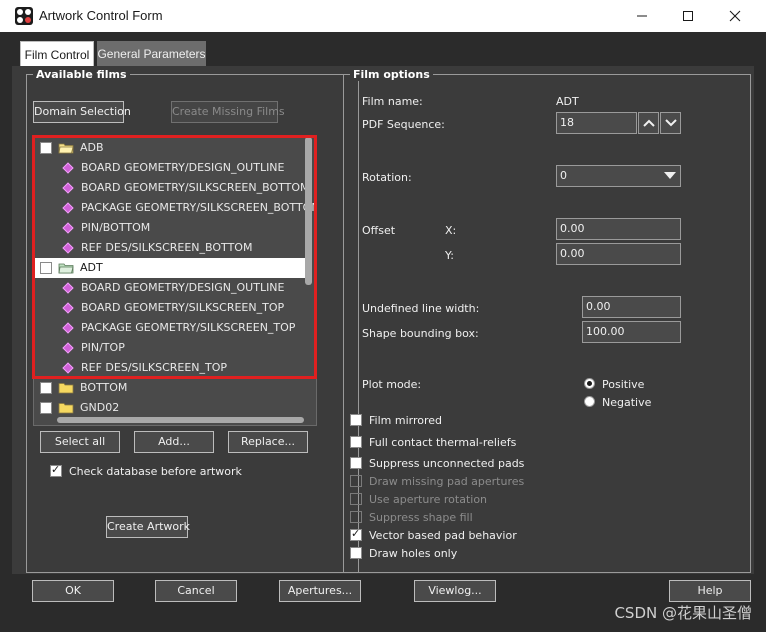 The image size is (766, 632). Describe the element at coordinates (683, 613) in the screenshot. I see `watermark: CSDN @花果山圣僧` at that location.